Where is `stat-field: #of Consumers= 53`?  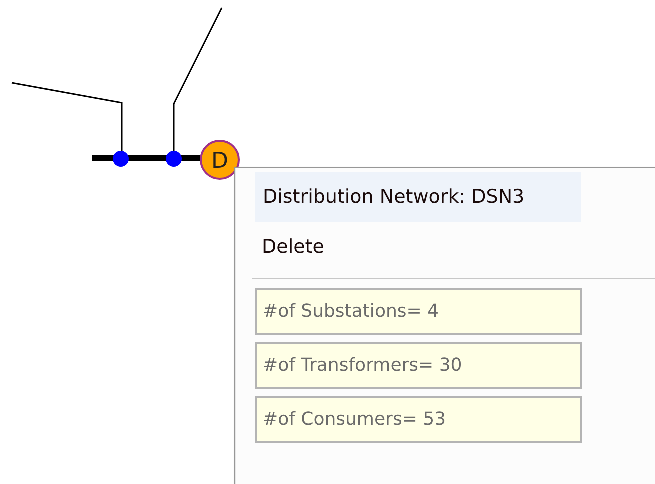
stat-field: #of Consumers= 53 is located at coordinates (418, 419).